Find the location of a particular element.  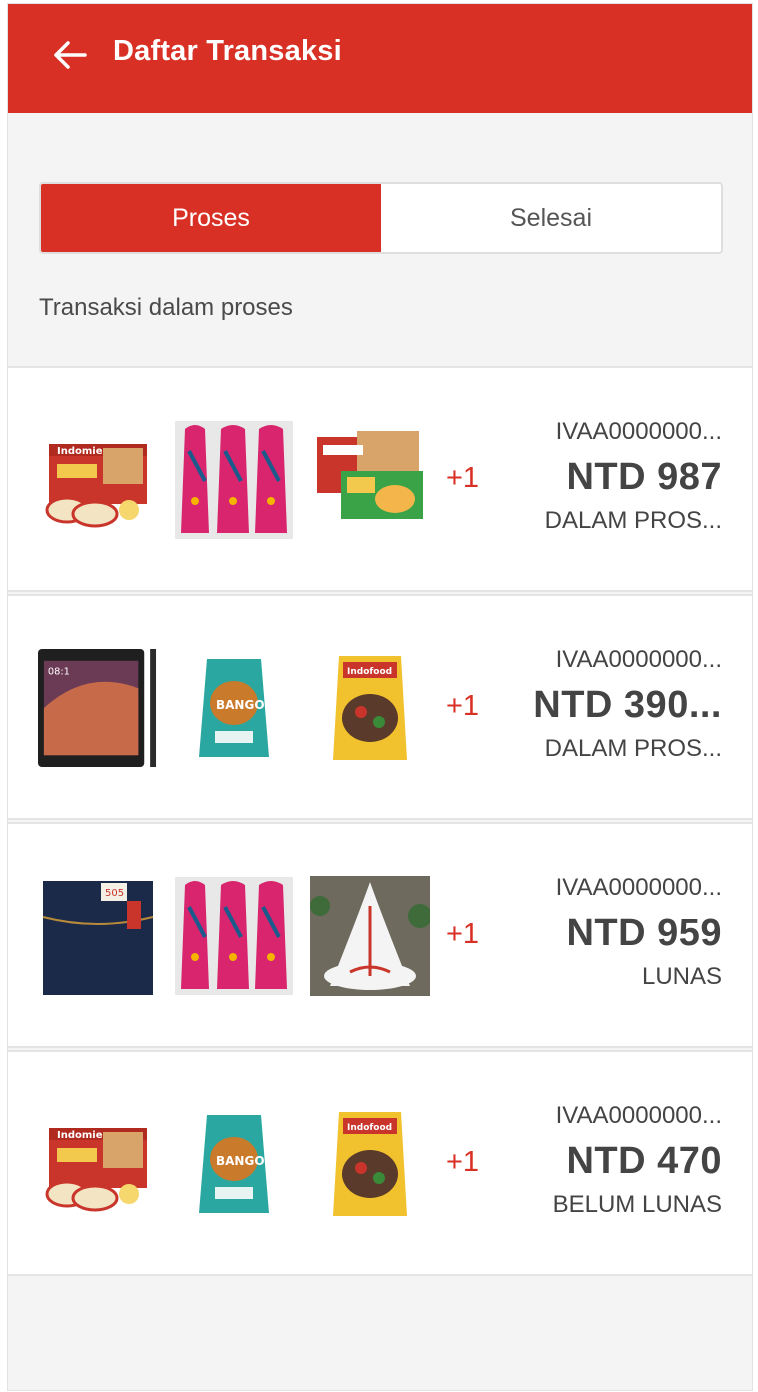

app-header: Daftar Transaksi is located at coordinates (380, 58).